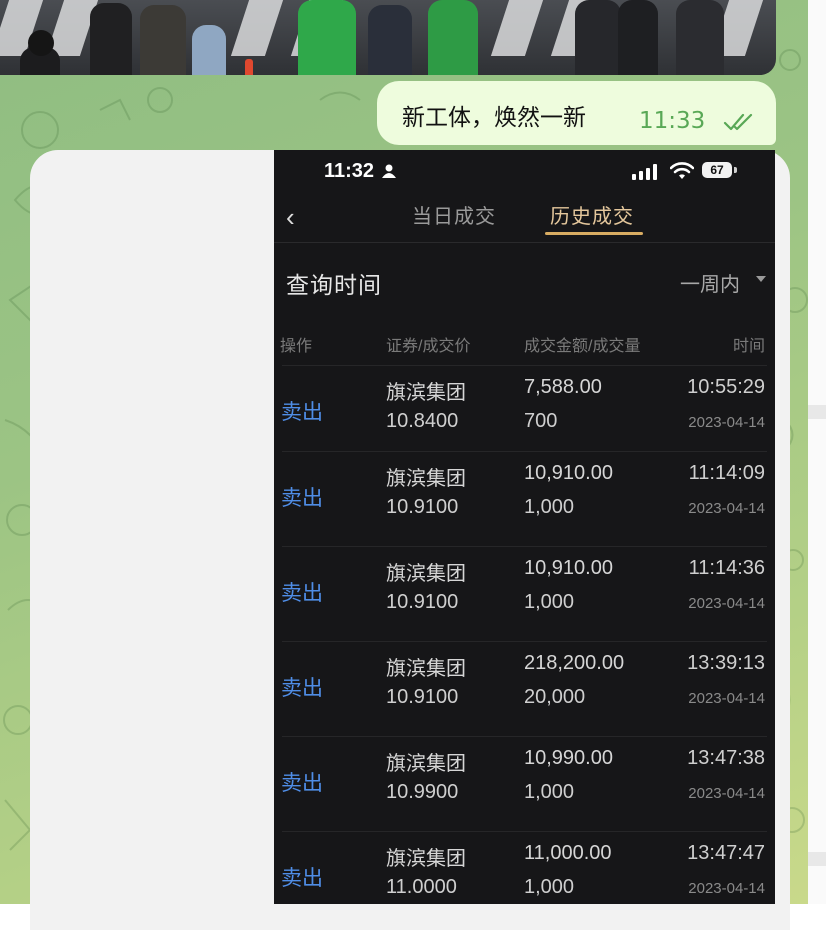  Describe the element at coordinates (710, 282) in the screenshot. I see `time-range-select: 一周内` at that location.